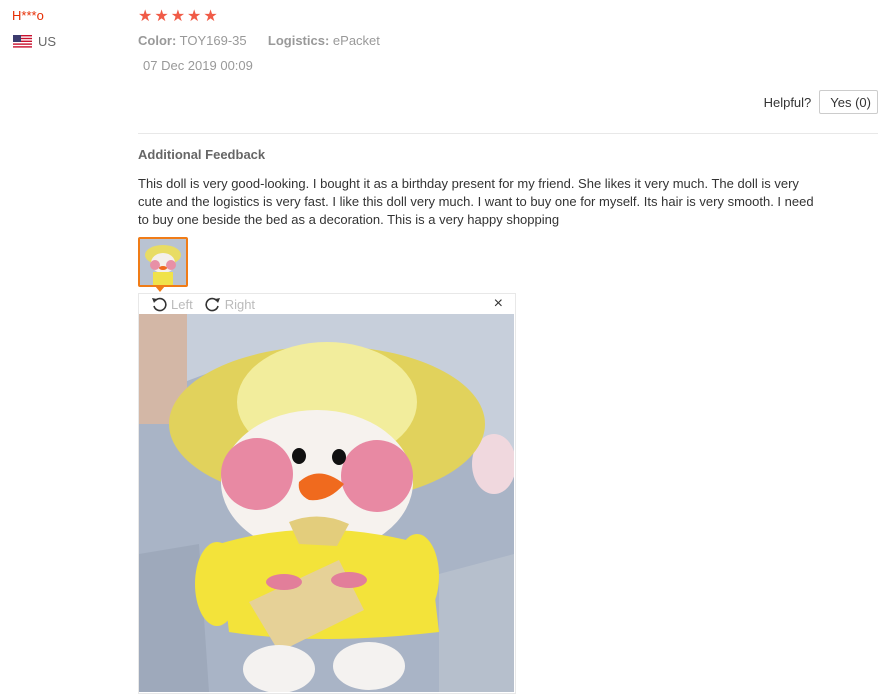 The image size is (878, 697). What do you see at coordinates (198, 65) in the screenshot?
I see `review-date: 07 Dec 2019 00:09` at bounding box center [198, 65].